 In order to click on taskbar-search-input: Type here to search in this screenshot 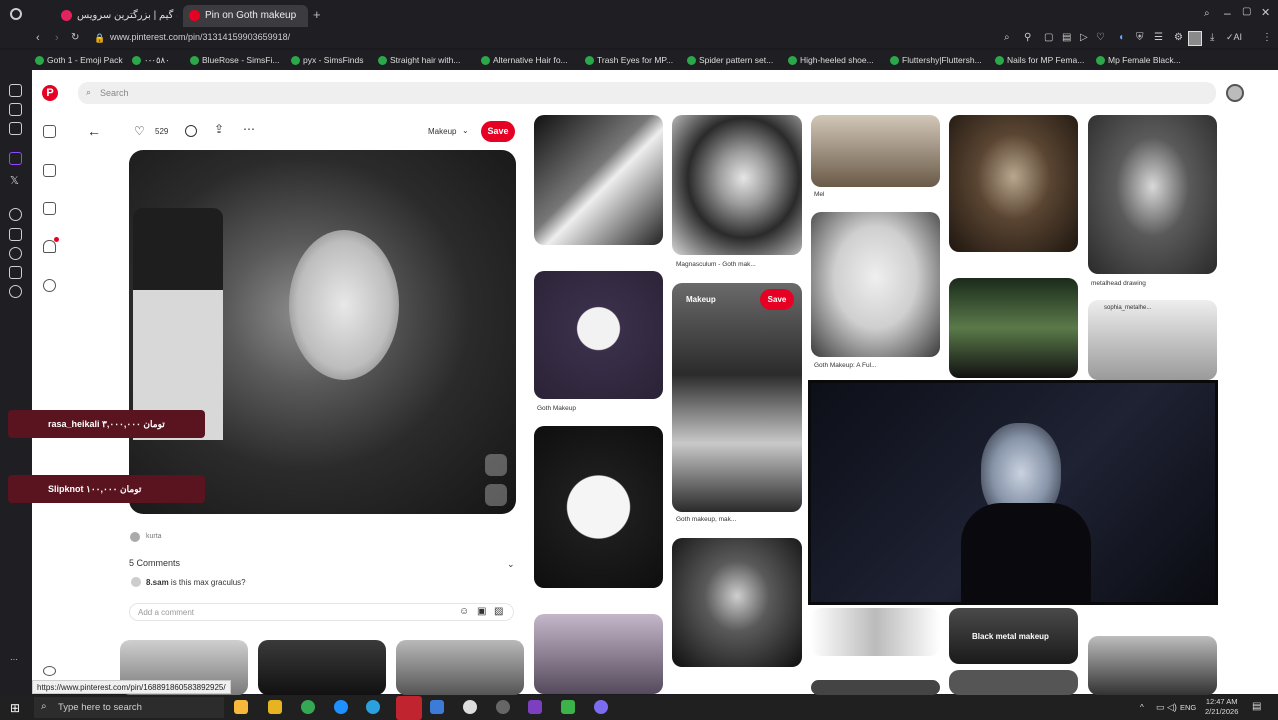, I will do `click(129, 707)`.